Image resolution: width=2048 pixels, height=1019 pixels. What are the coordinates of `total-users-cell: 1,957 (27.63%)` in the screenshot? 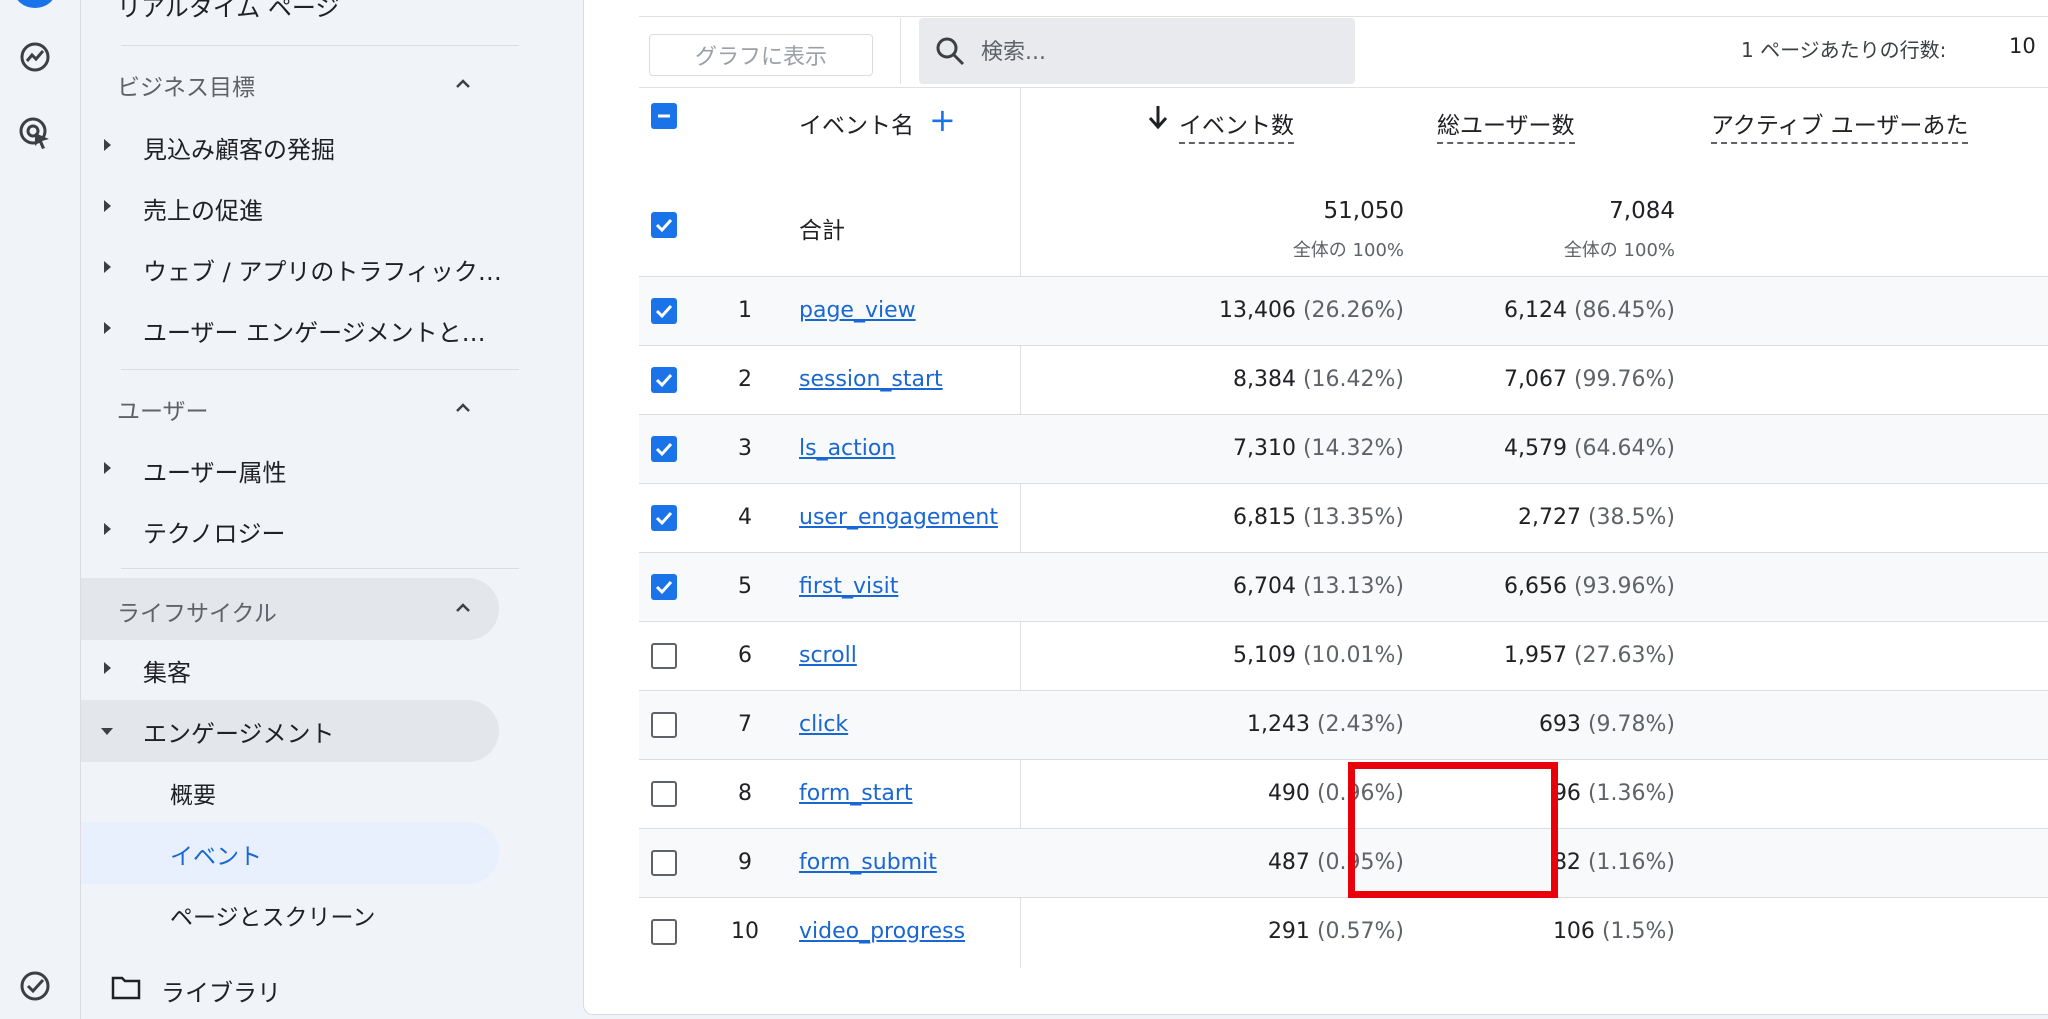 It's located at (1527, 655).